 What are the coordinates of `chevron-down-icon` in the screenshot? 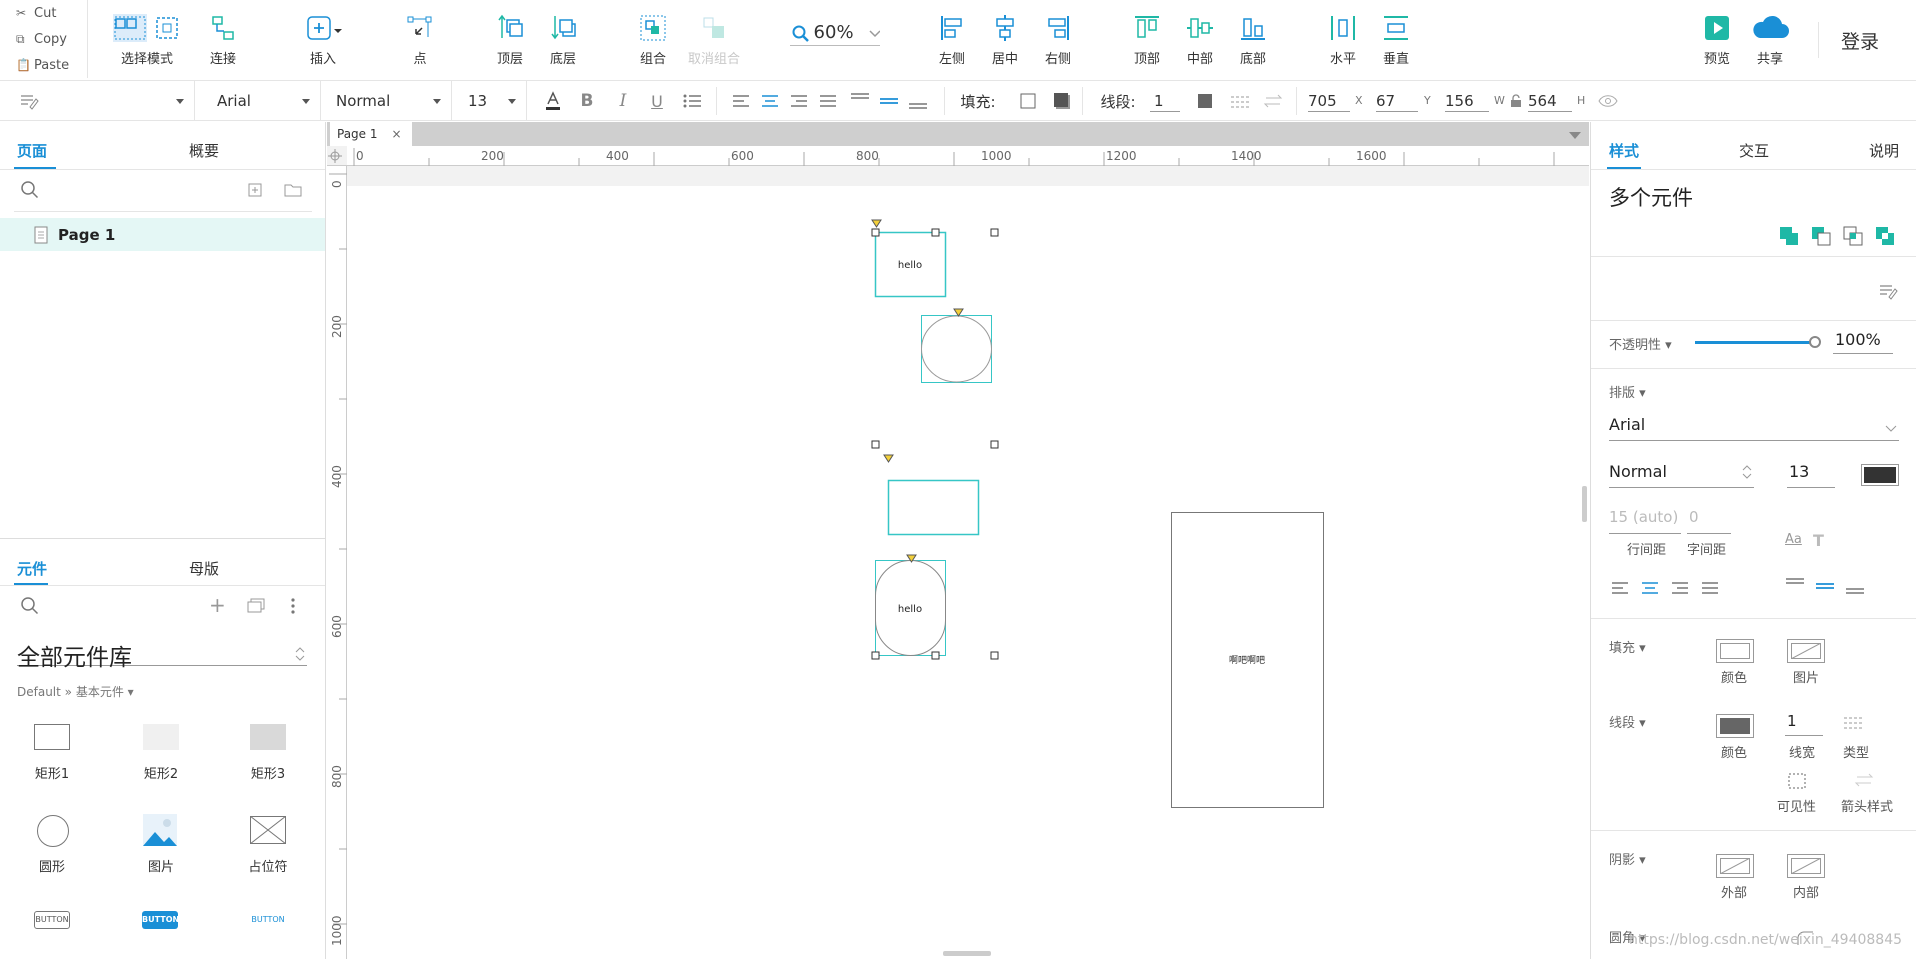 It's located at (1575, 136).